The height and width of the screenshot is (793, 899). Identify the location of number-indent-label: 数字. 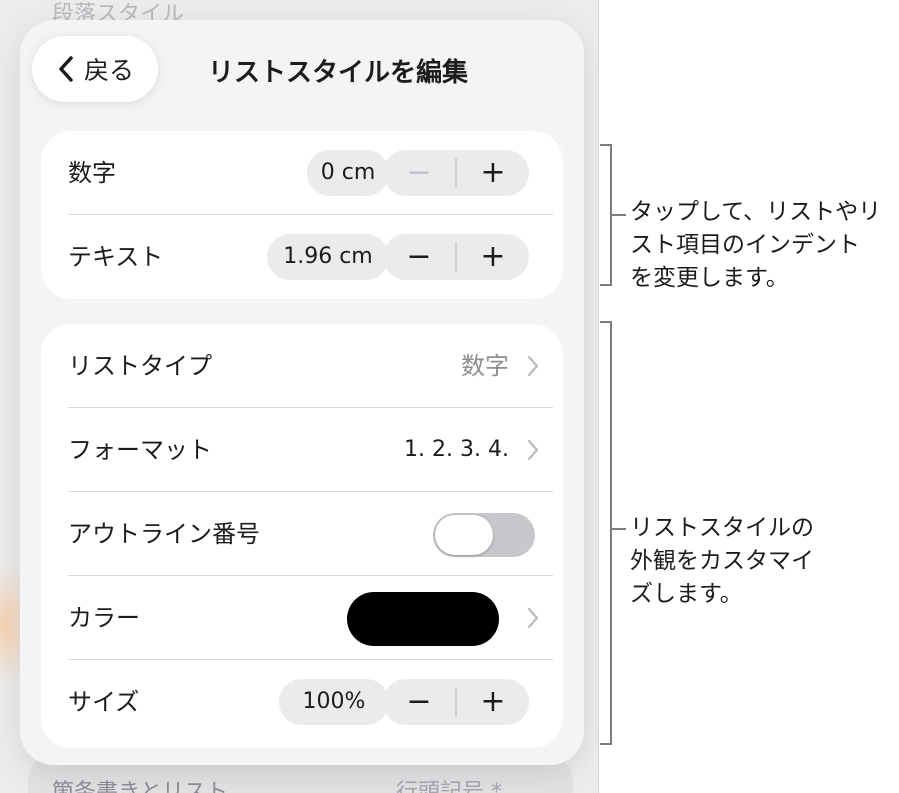
(92, 173).